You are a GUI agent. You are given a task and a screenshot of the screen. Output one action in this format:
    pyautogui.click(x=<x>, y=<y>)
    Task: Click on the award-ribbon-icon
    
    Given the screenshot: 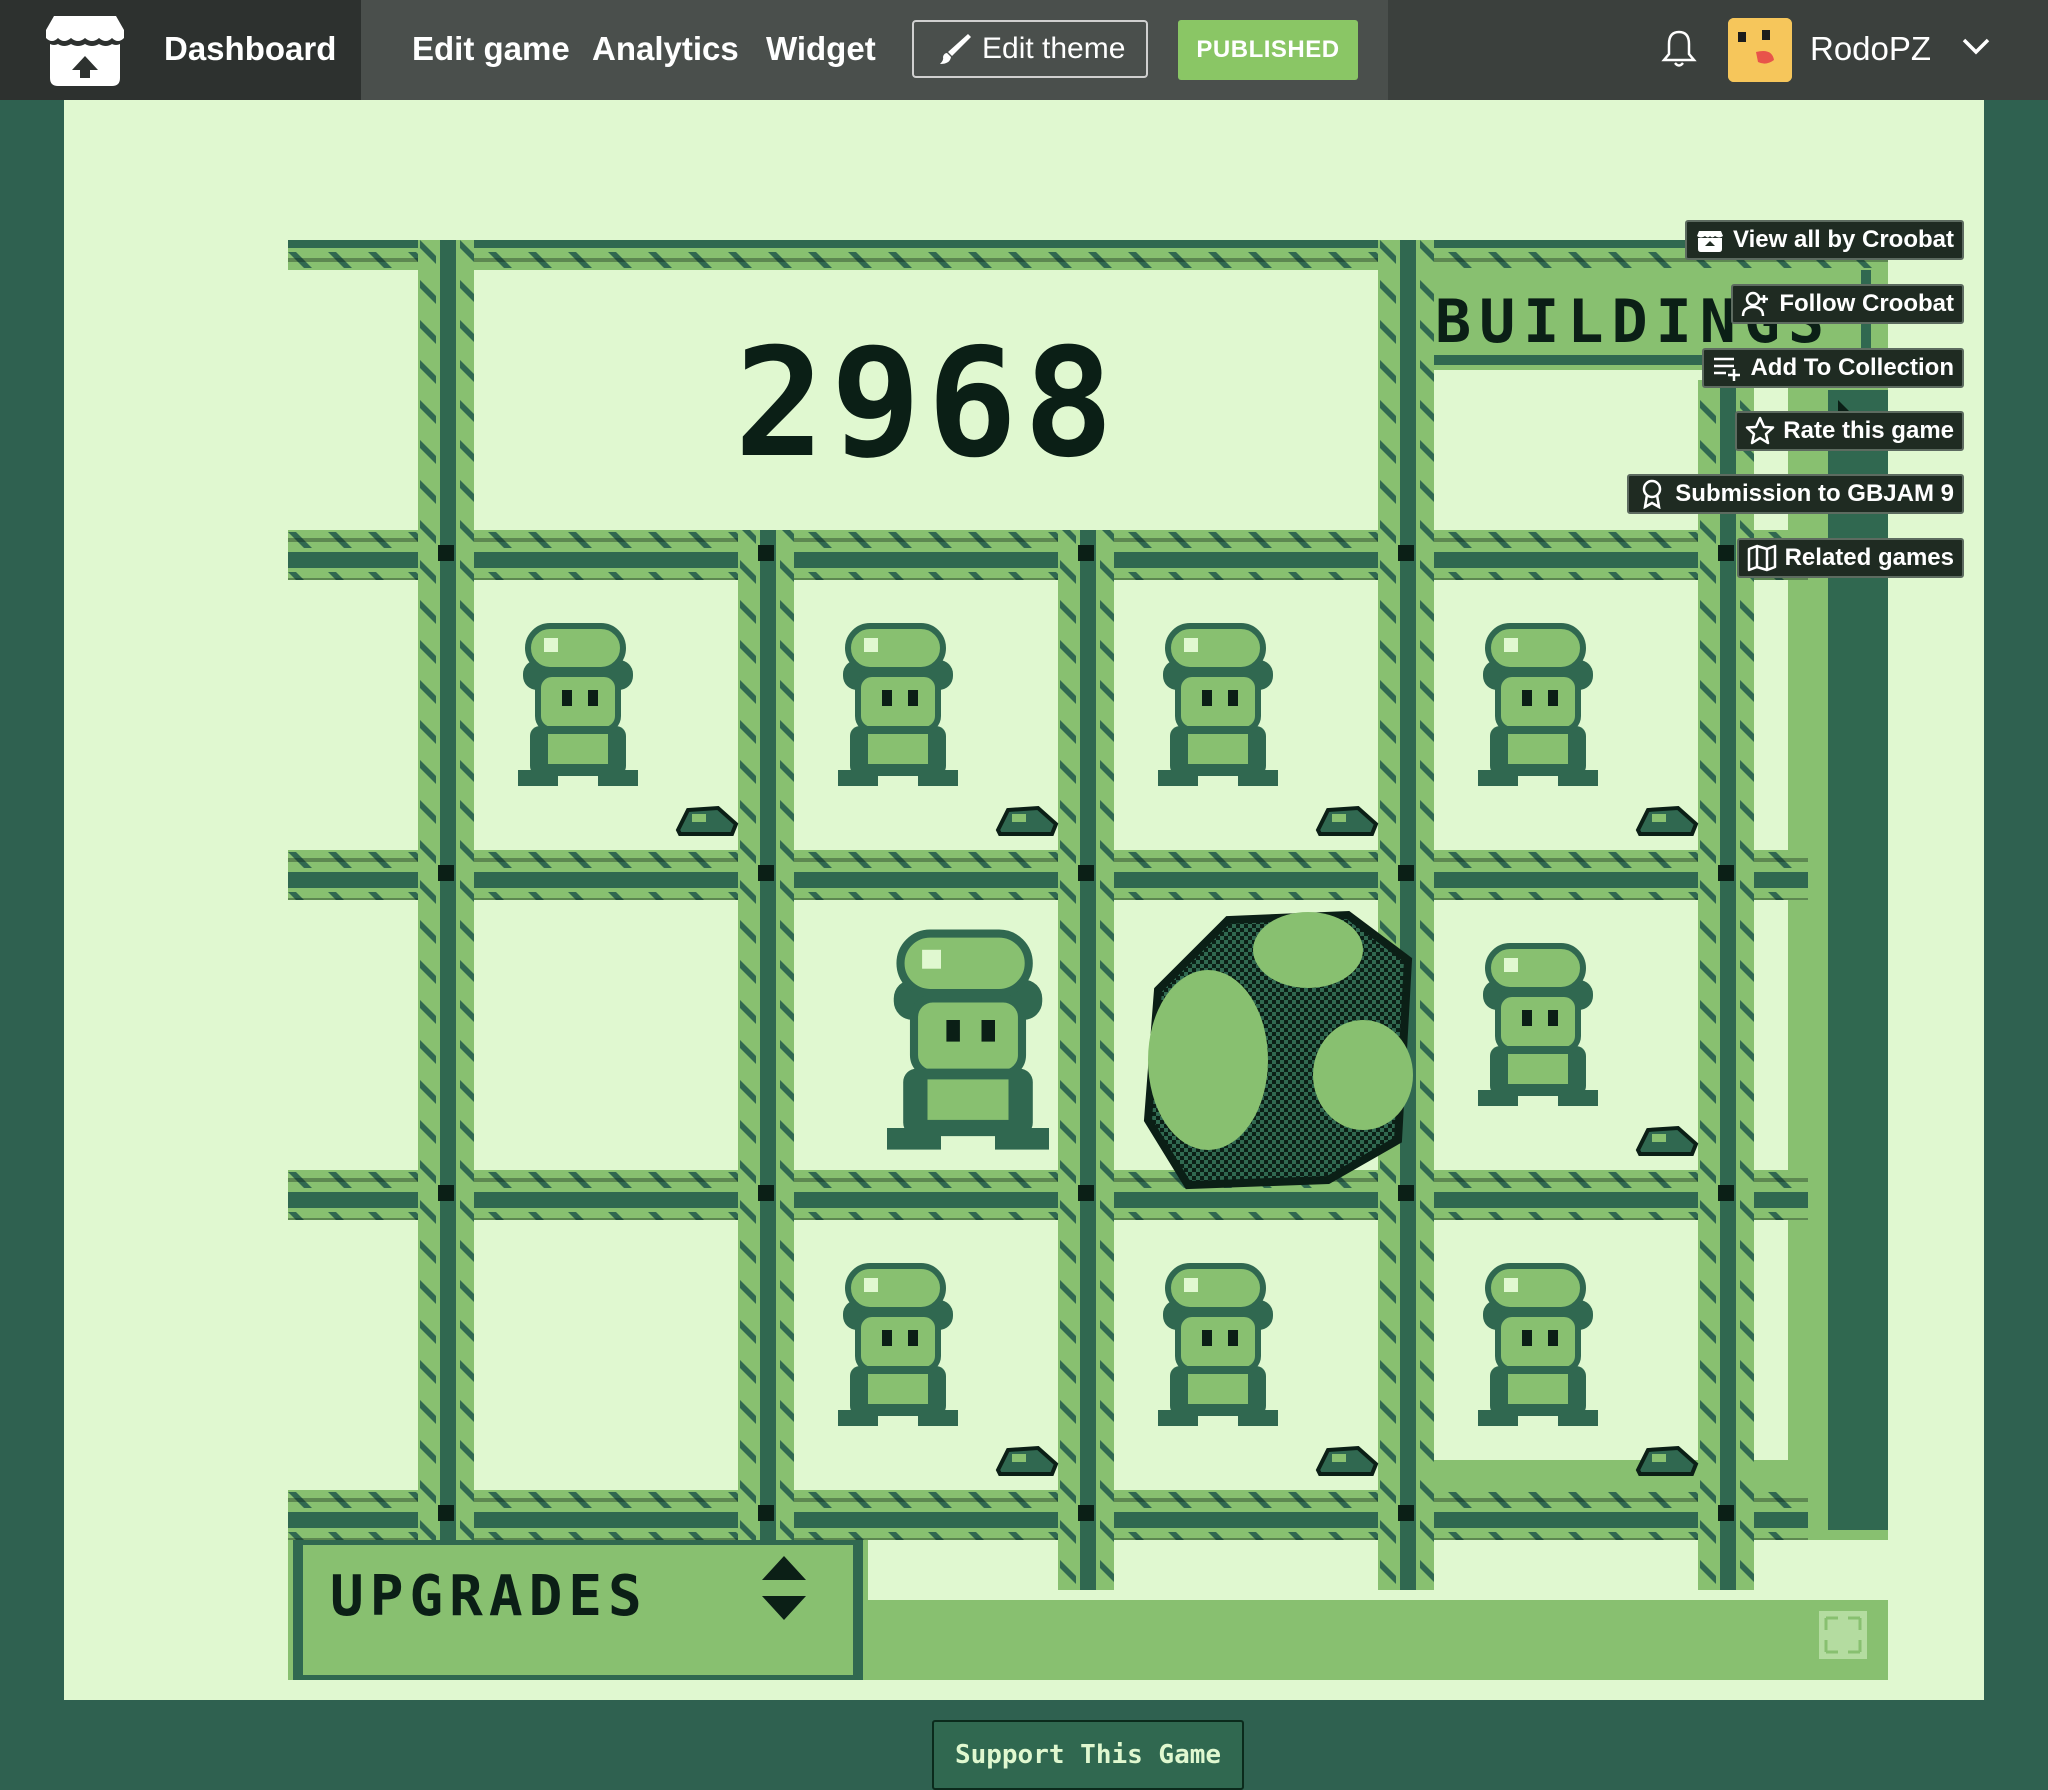 What is the action you would take?
    pyautogui.click(x=1652, y=494)
    